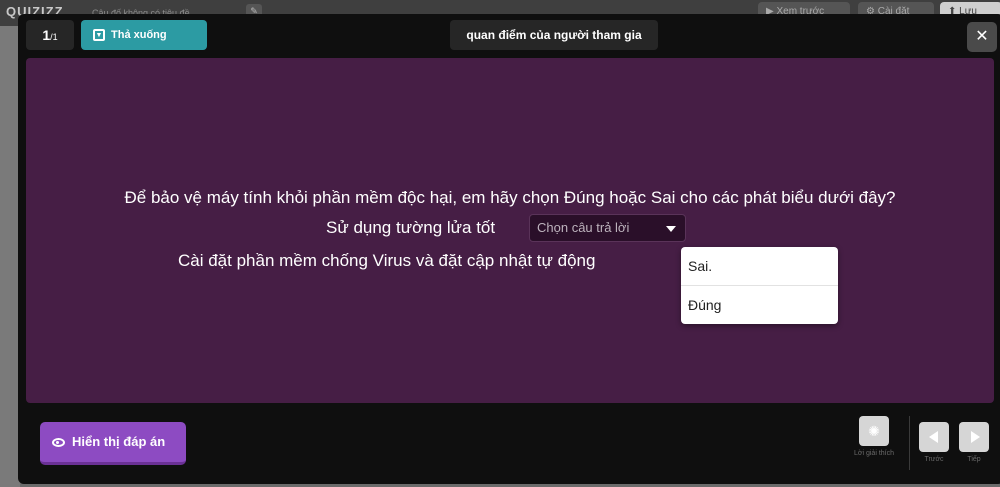 The image size is (1000, 487). I want to click on explanation-button: ✺, so click(874, 431).